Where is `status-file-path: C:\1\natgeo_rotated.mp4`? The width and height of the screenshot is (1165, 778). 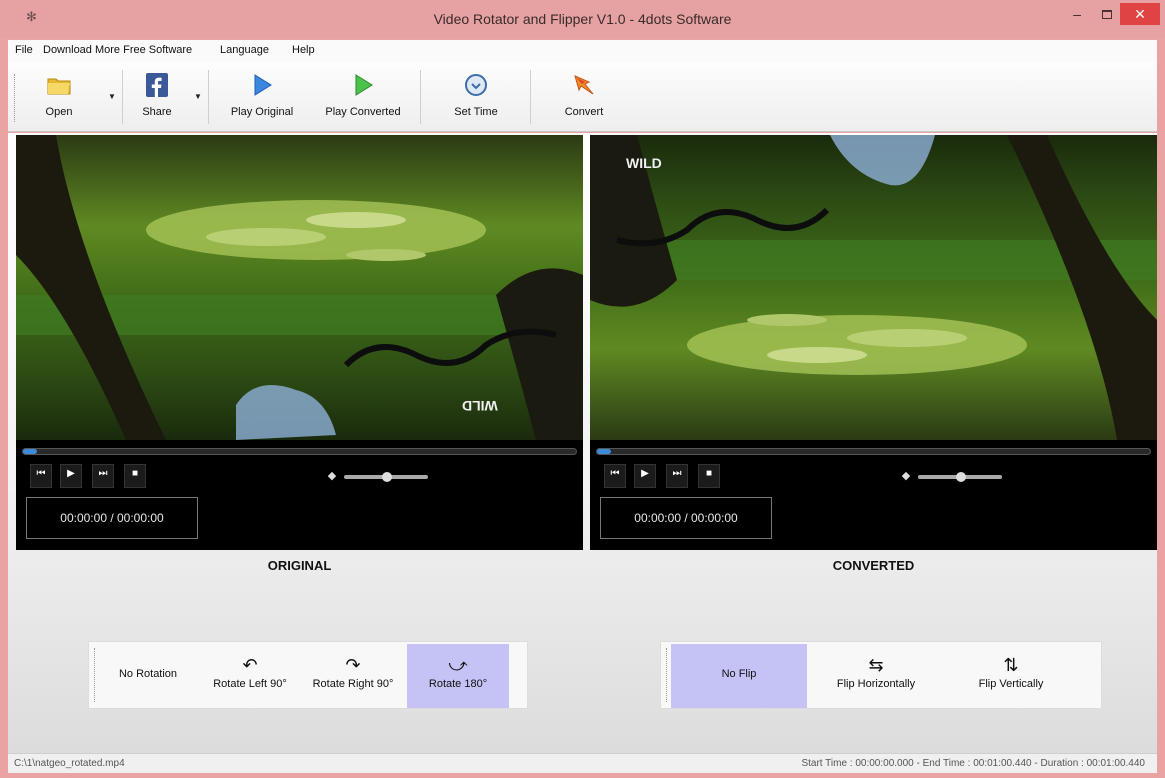 status-file-path: C:\1\natgeo_rotated.mp4 is located at coordinates (69, 763).